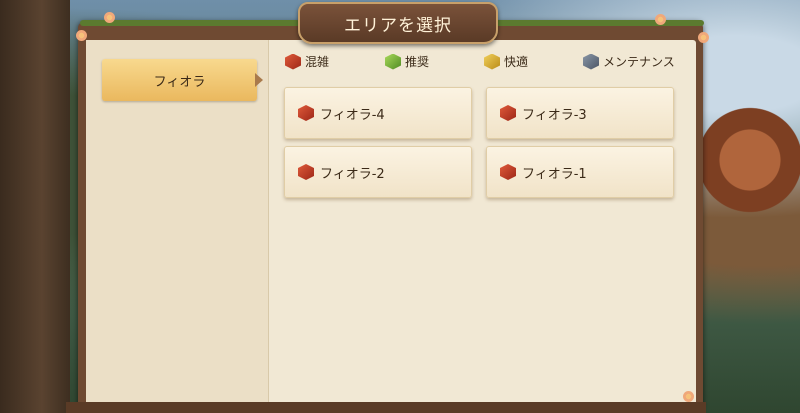 This screenshot has height=413, width=800. I want to click on legend-label: 推奨, so click(417, 62).